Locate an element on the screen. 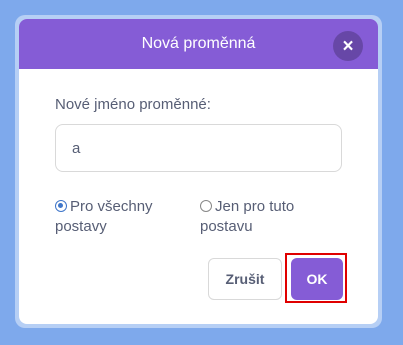 This screenshot has height=345, width=403. radio-all-sprites: Pro všechny postavy is located at coordinates (120, 217).